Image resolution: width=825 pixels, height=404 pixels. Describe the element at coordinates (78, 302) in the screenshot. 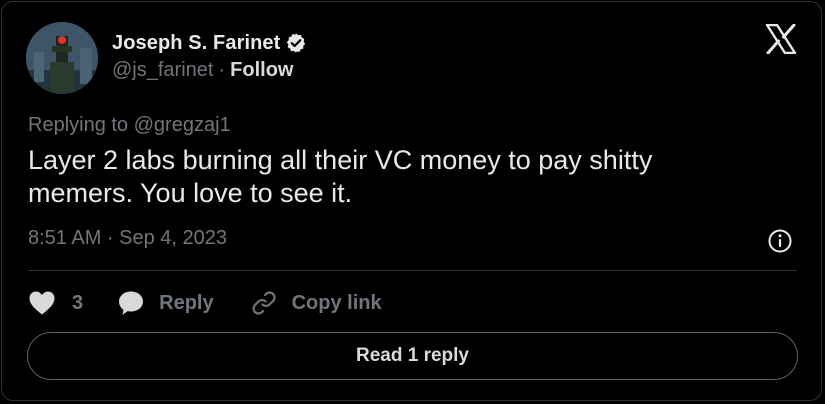

I see `like-count: 3` at that location.